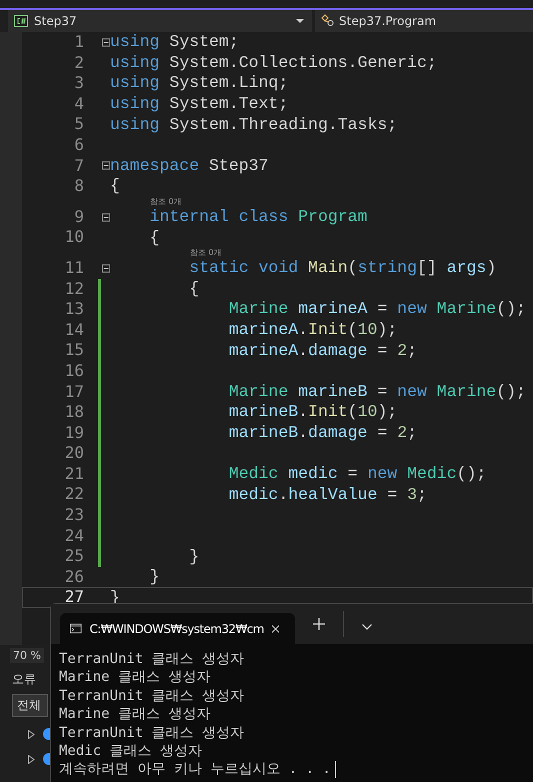 The width and height of the screenshot is (533, 782). What do you see at coordinates (21, 21) in the screenshot?
I see `csharp-file-icon` at bounding box center [21, 21].